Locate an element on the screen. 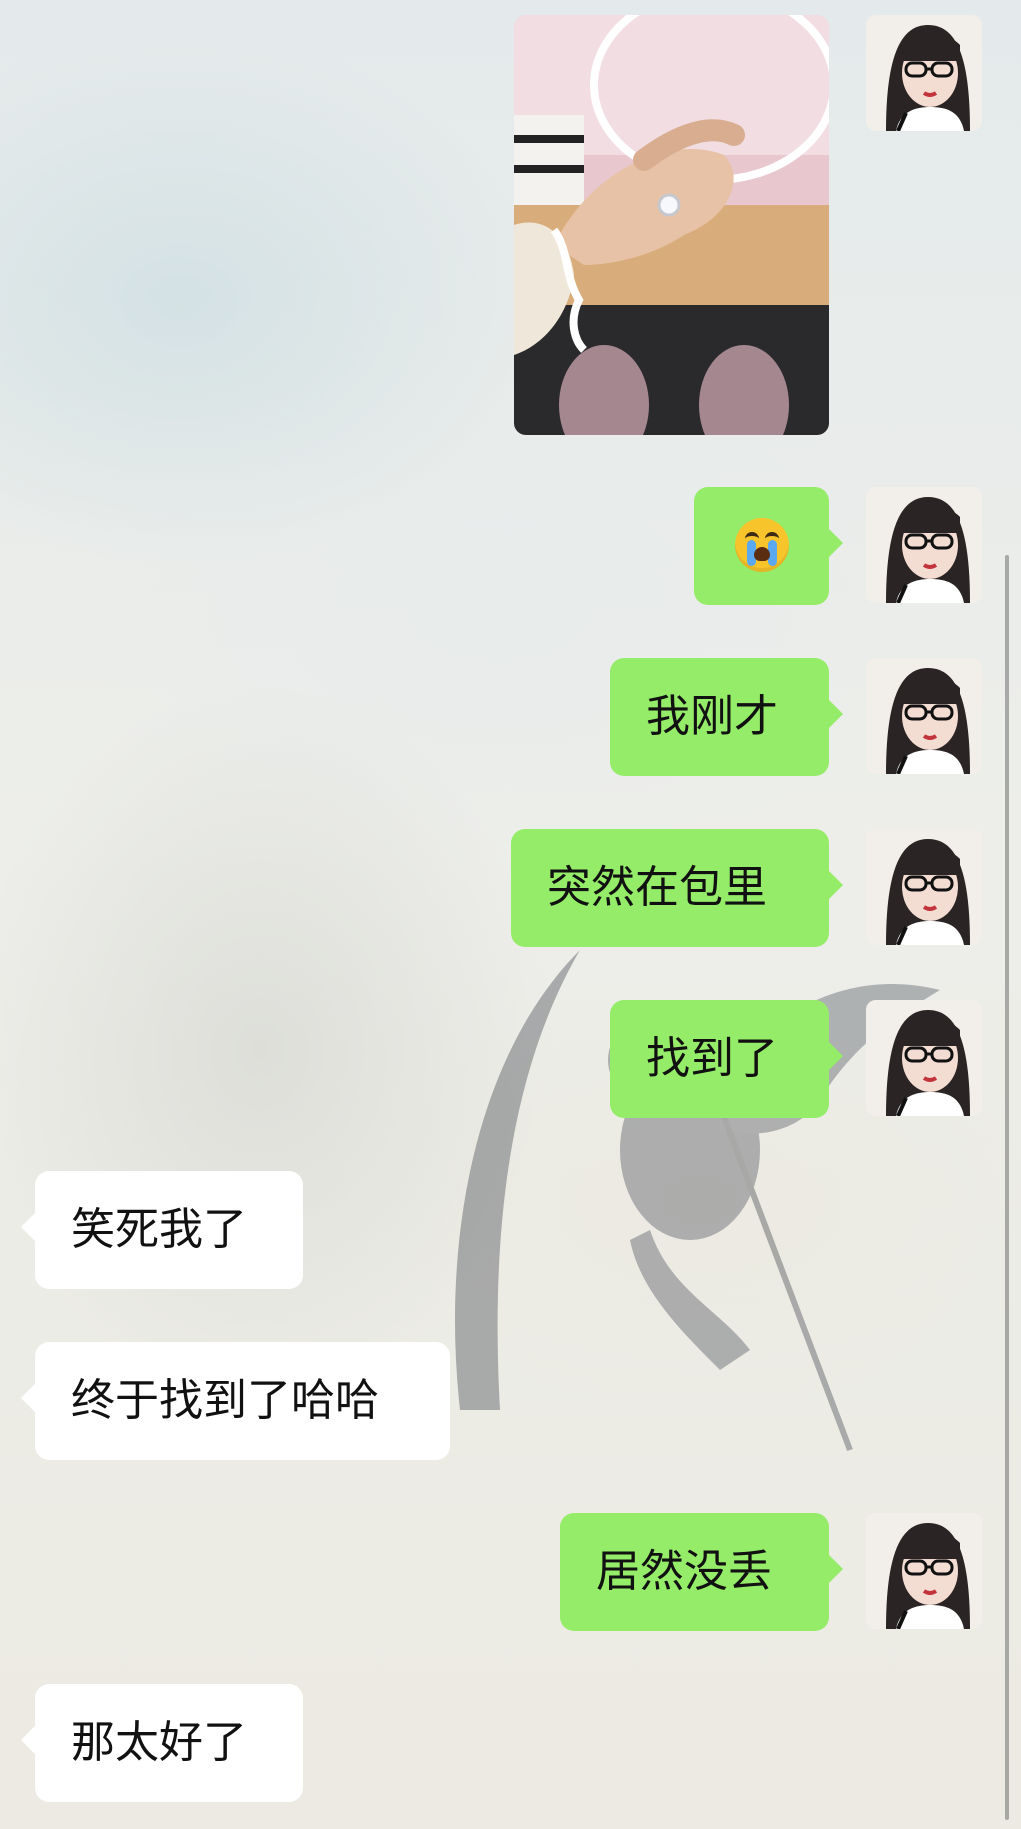 Image resolution: width=1021 pixels, height=1829 pixels. message-row: 那太好了 is located at coordinates (510, 1743).